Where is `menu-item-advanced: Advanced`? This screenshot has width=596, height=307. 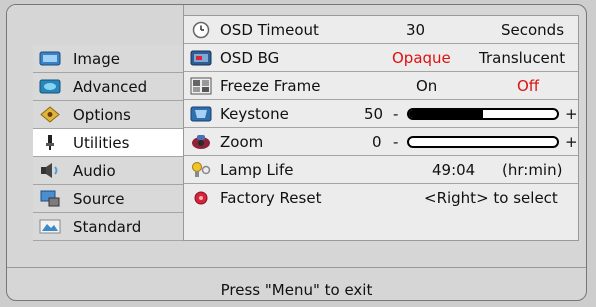
menu-item-advanced: Advanced is located at coordinates (108, 87).